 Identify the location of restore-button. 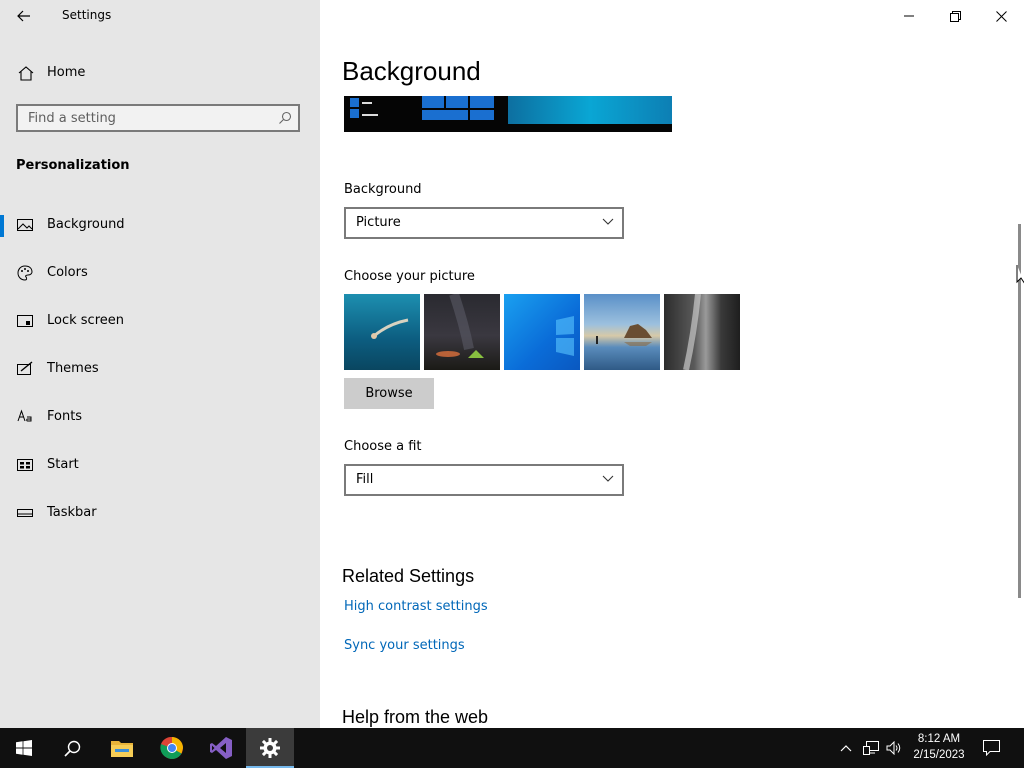
(955, 16).